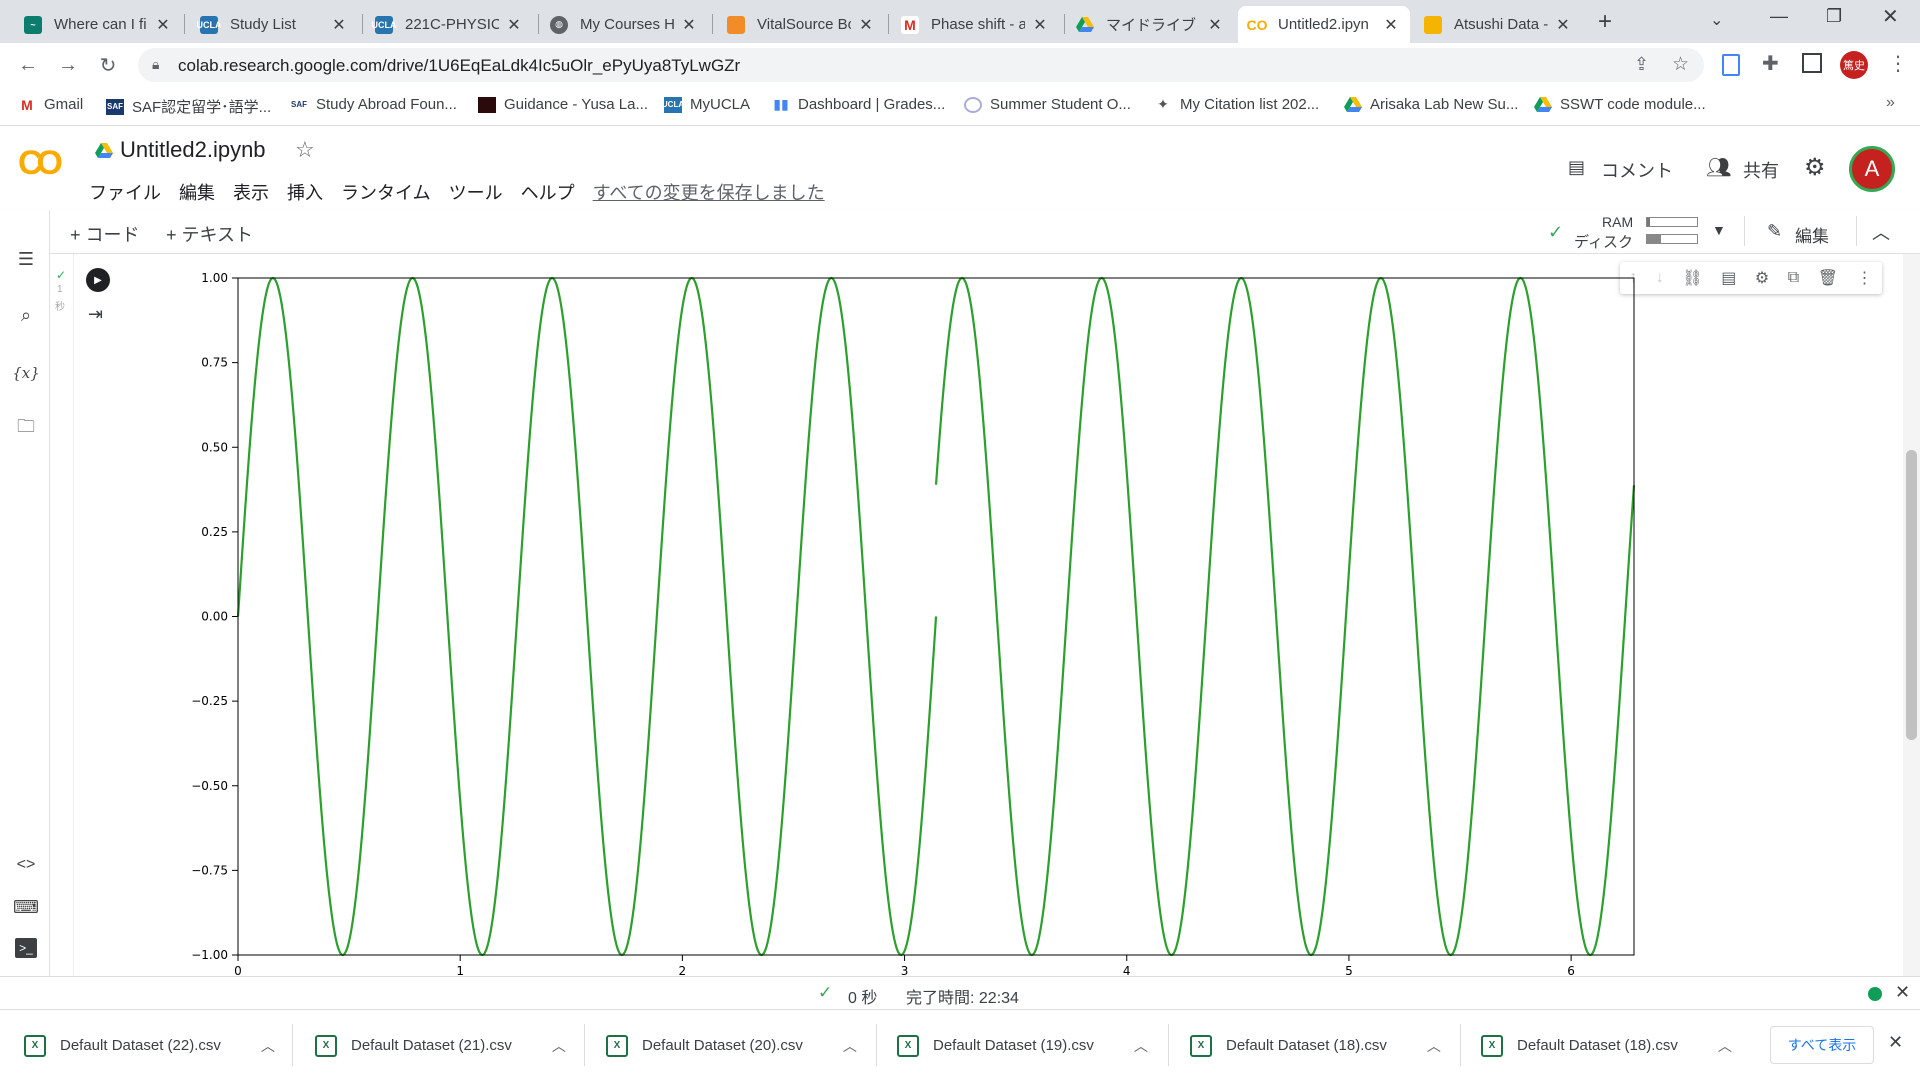 This screenshot has width=1920, height=1081. Describe the element at coordinates (975, 24) in the screenshot. I see `browser-tab: M Phase shift - a ✕` at that location.